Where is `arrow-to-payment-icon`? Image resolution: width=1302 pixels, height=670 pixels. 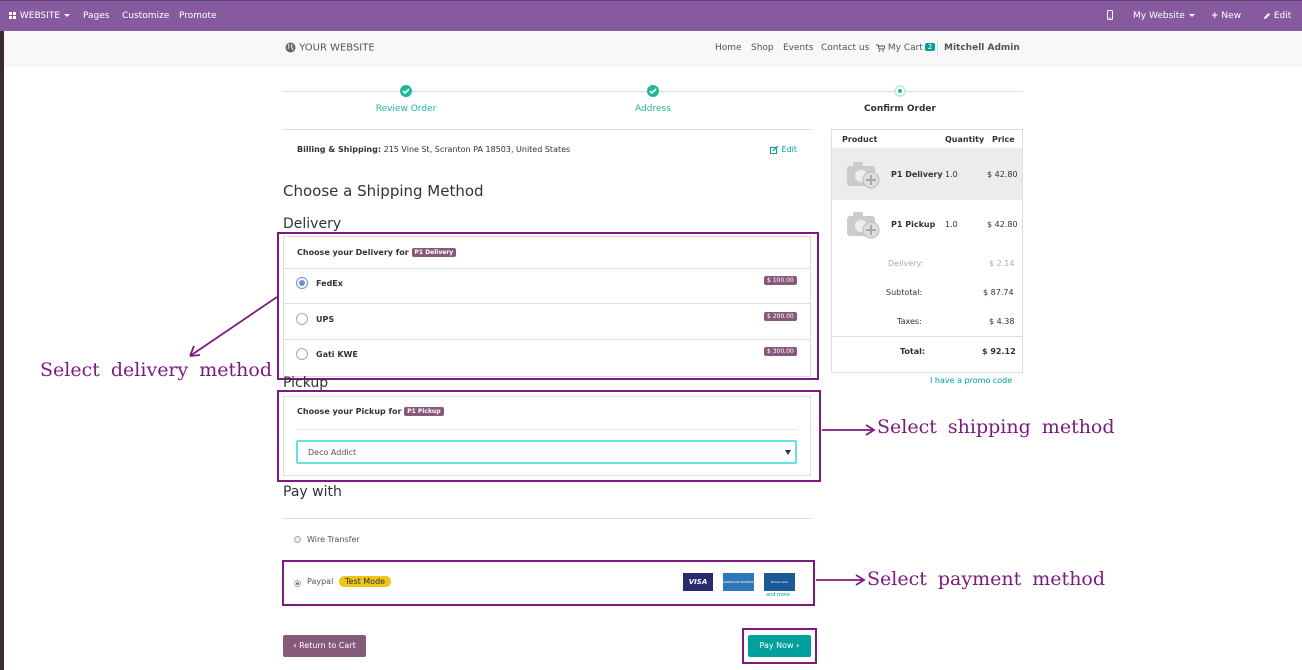 arrow-to-payment-icon is located at coordinates (841, 580).